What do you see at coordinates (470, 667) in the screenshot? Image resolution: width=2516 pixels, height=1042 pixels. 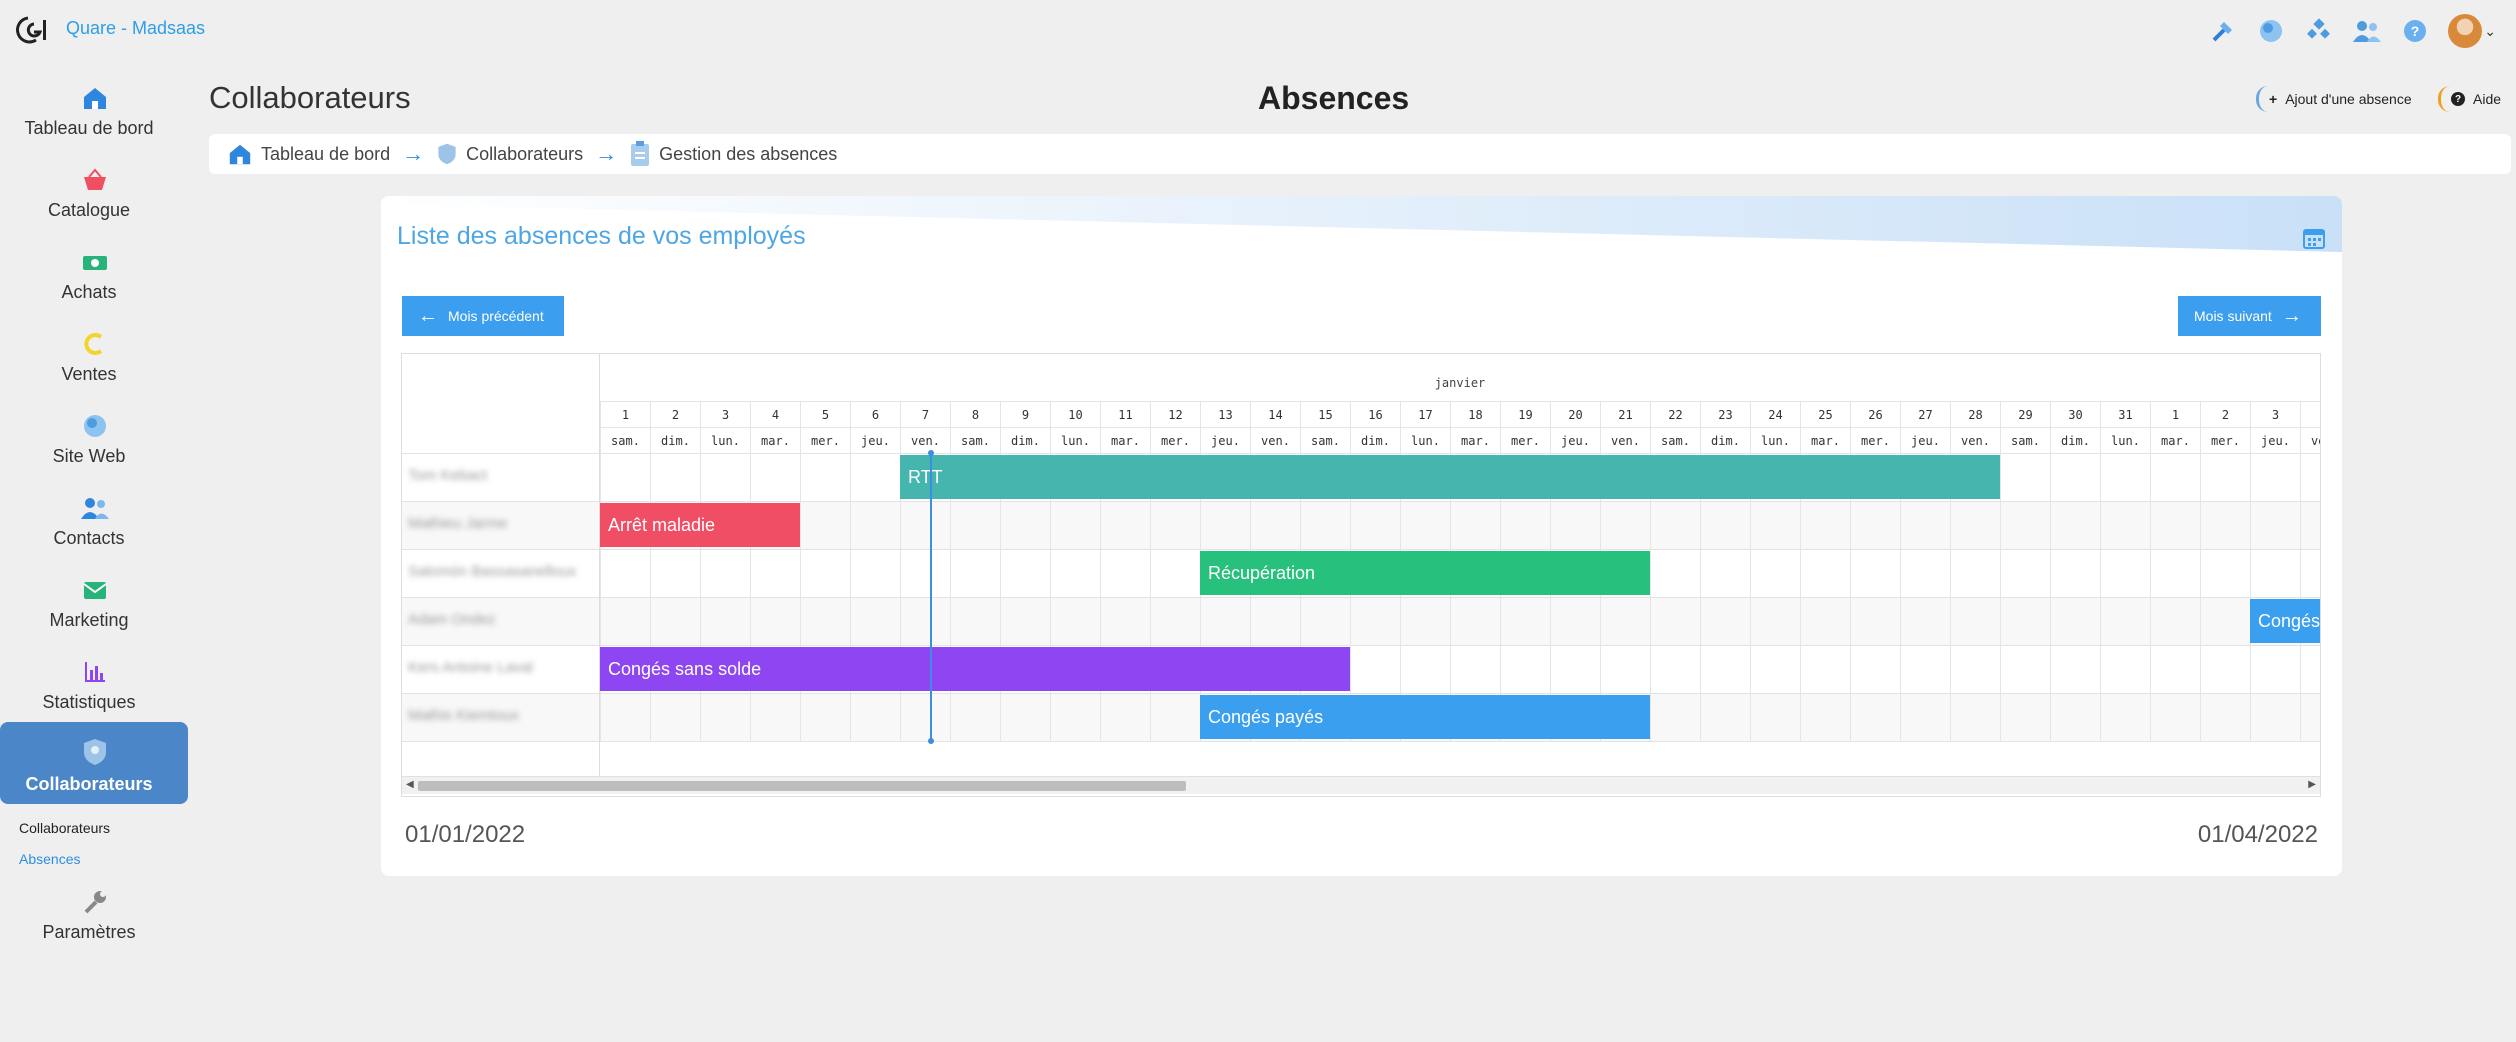 I see `employee-name: Kers Antoine Laval` at bounding box center [470, 667].